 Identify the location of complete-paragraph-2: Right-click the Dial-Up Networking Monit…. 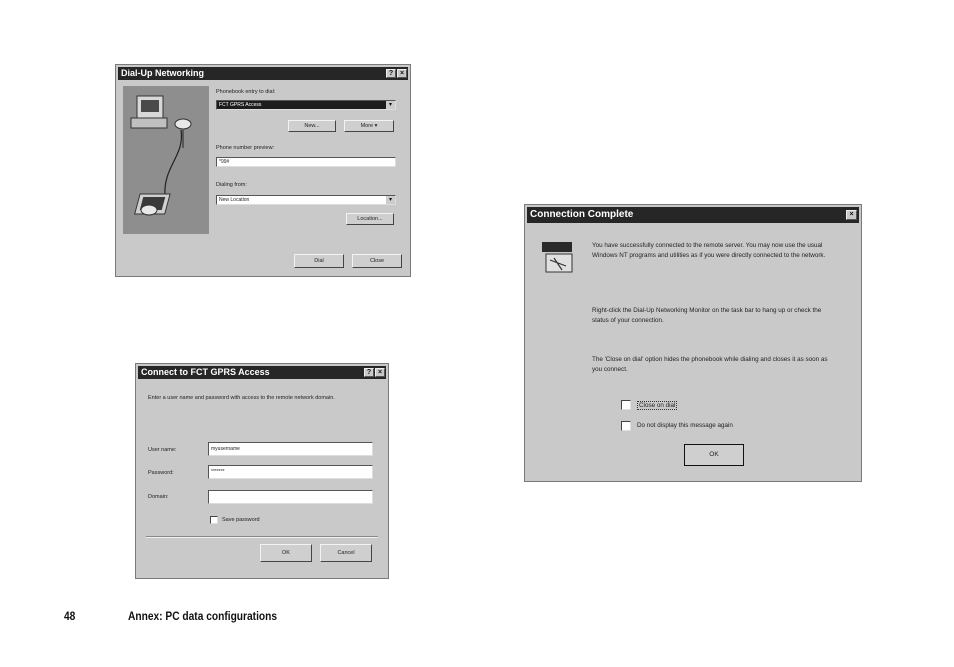
(707, 315).